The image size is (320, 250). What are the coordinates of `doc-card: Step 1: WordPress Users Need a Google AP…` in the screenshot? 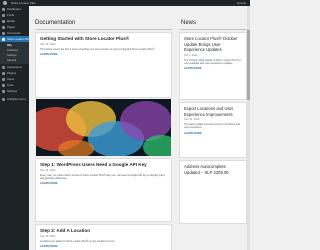 It's located at (103, 190).